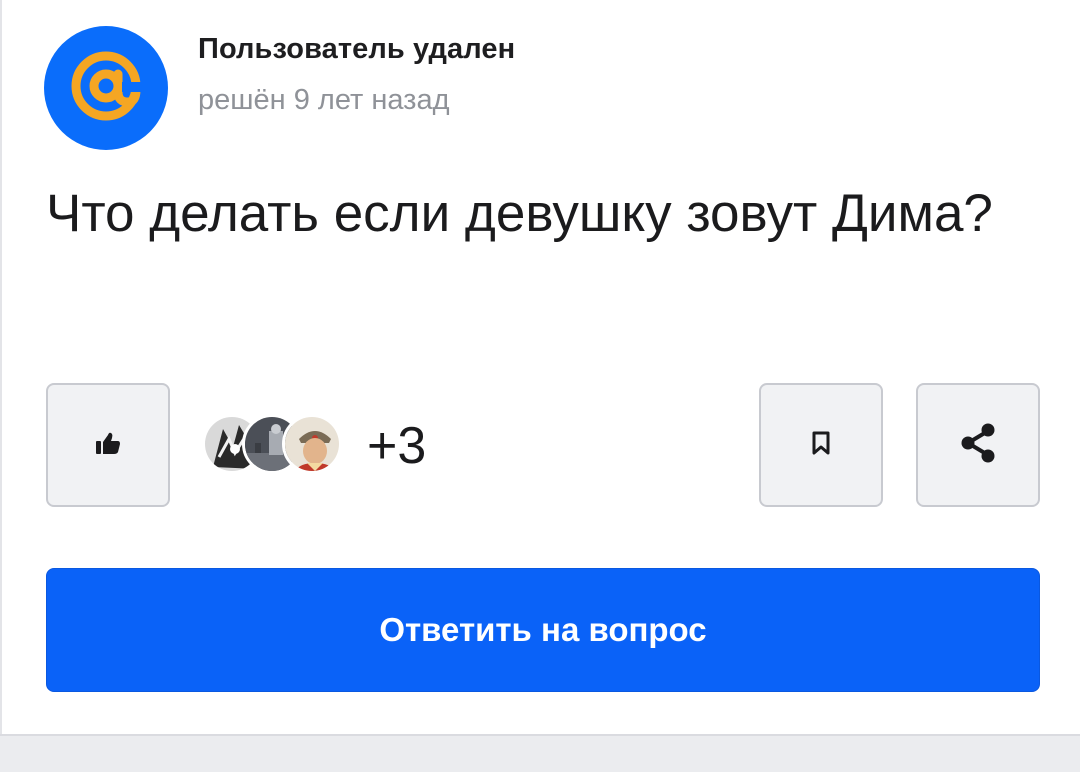 This screenshot has width=1080, height=772. Describe the element at coordinates (356, 49) in the screenshot. I see `author-name: Пользователь удален` at that location.